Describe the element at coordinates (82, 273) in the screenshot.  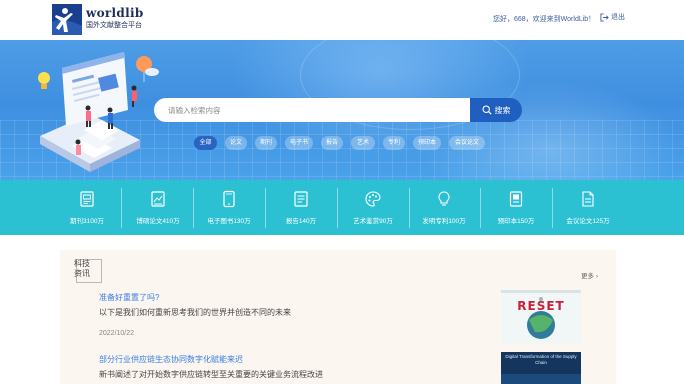
I see `badge-line-2: 资讯` at that location.